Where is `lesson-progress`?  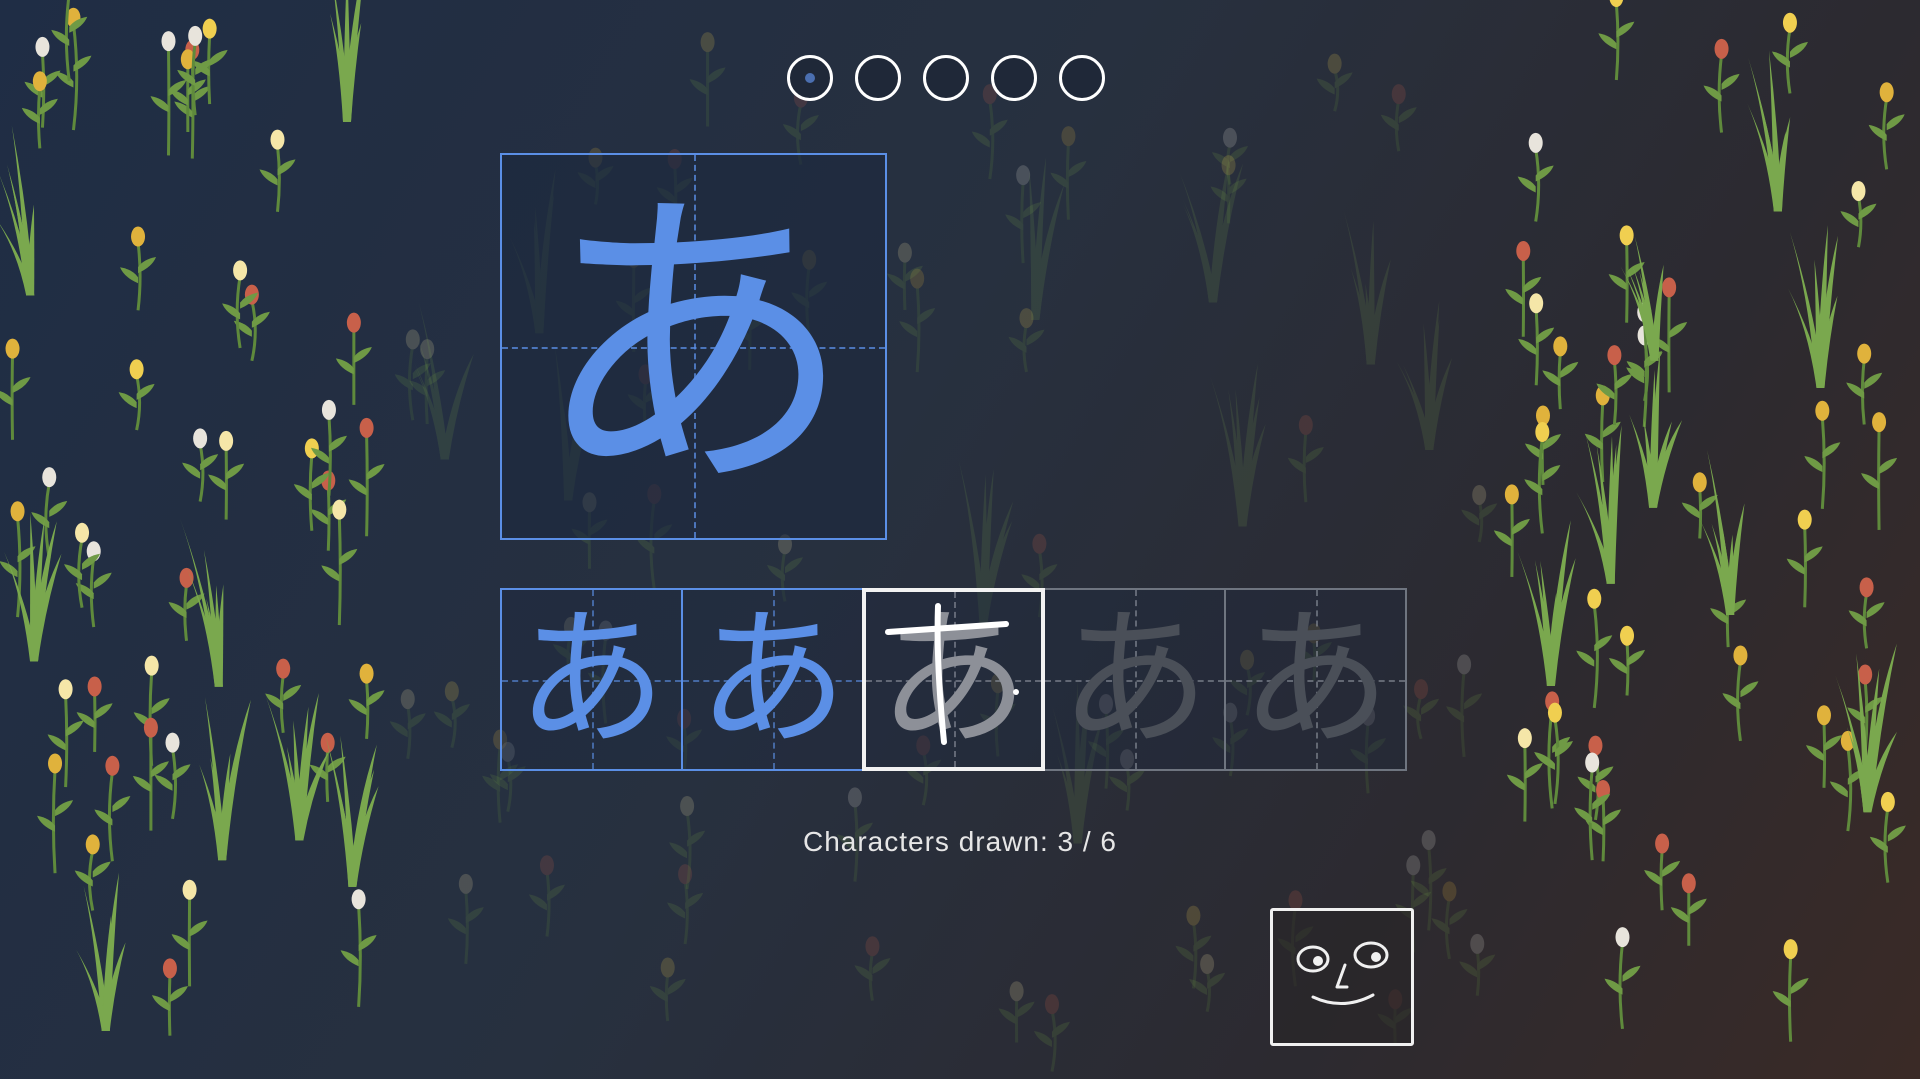 lesson-progress is located at coordinates (946, 78).